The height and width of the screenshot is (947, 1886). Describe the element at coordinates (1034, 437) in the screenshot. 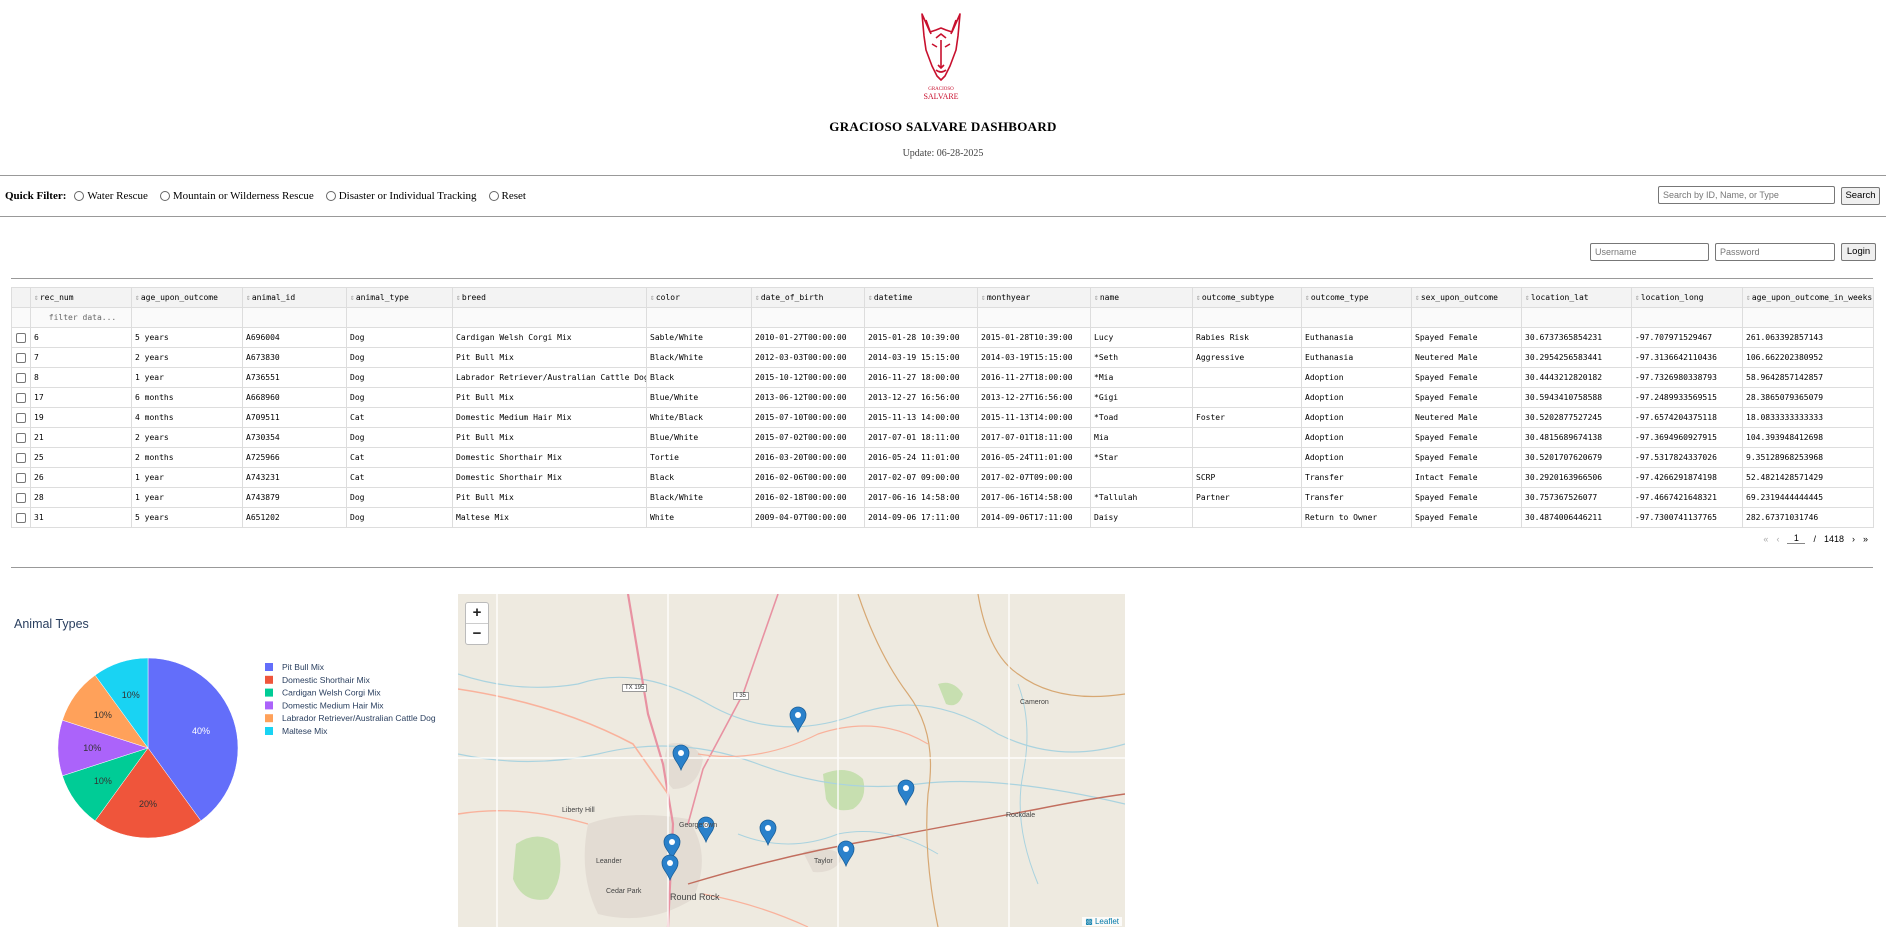

I see `table-cell: 2017-07-01T18:11:00` at that location.